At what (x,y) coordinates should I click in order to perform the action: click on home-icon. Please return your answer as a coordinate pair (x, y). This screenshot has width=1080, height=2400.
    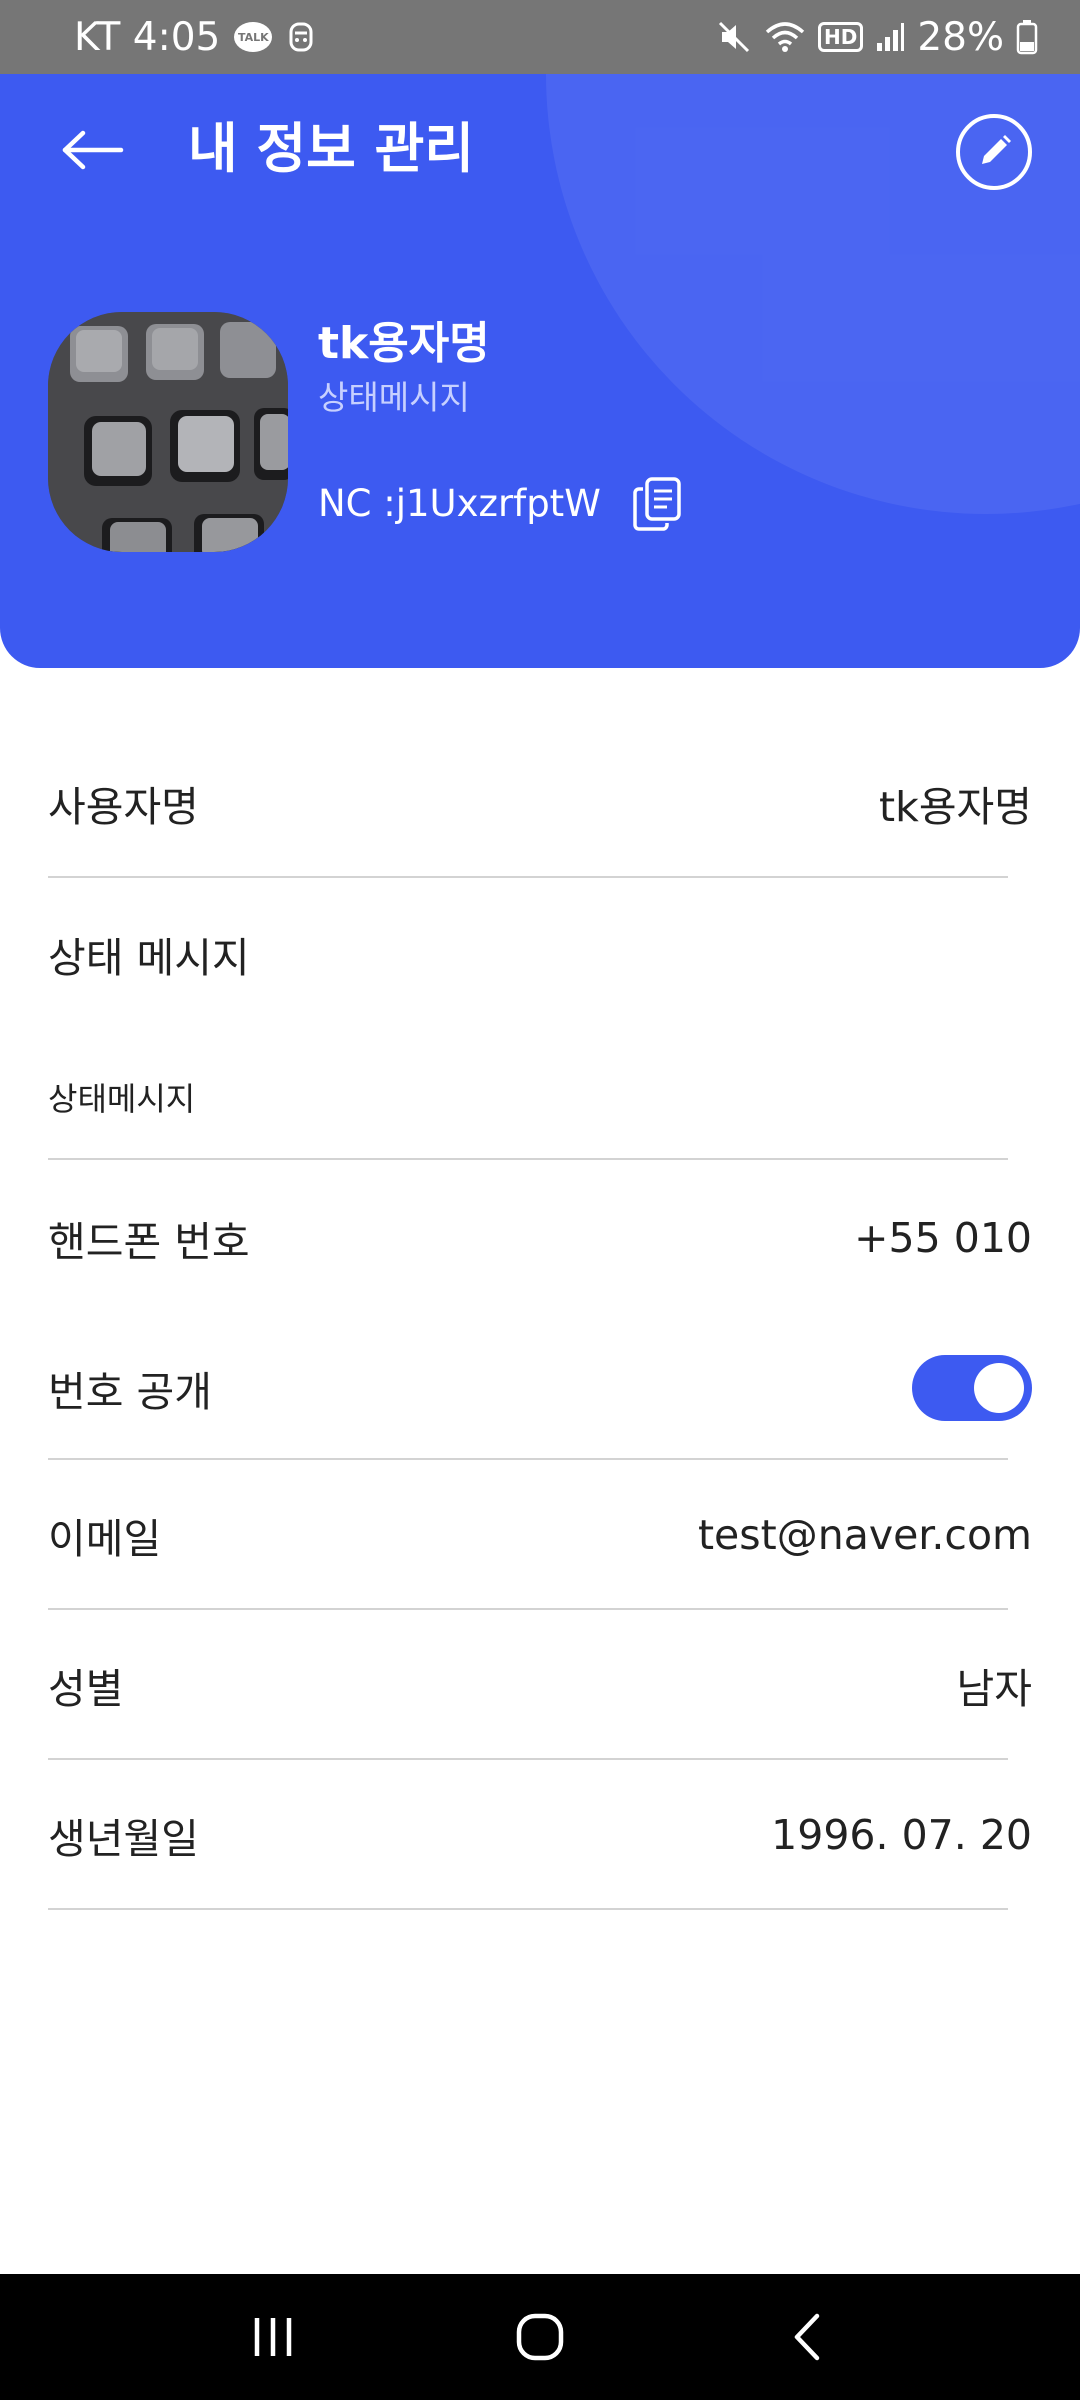
    Looking at the image, I should click on (540, 2337).